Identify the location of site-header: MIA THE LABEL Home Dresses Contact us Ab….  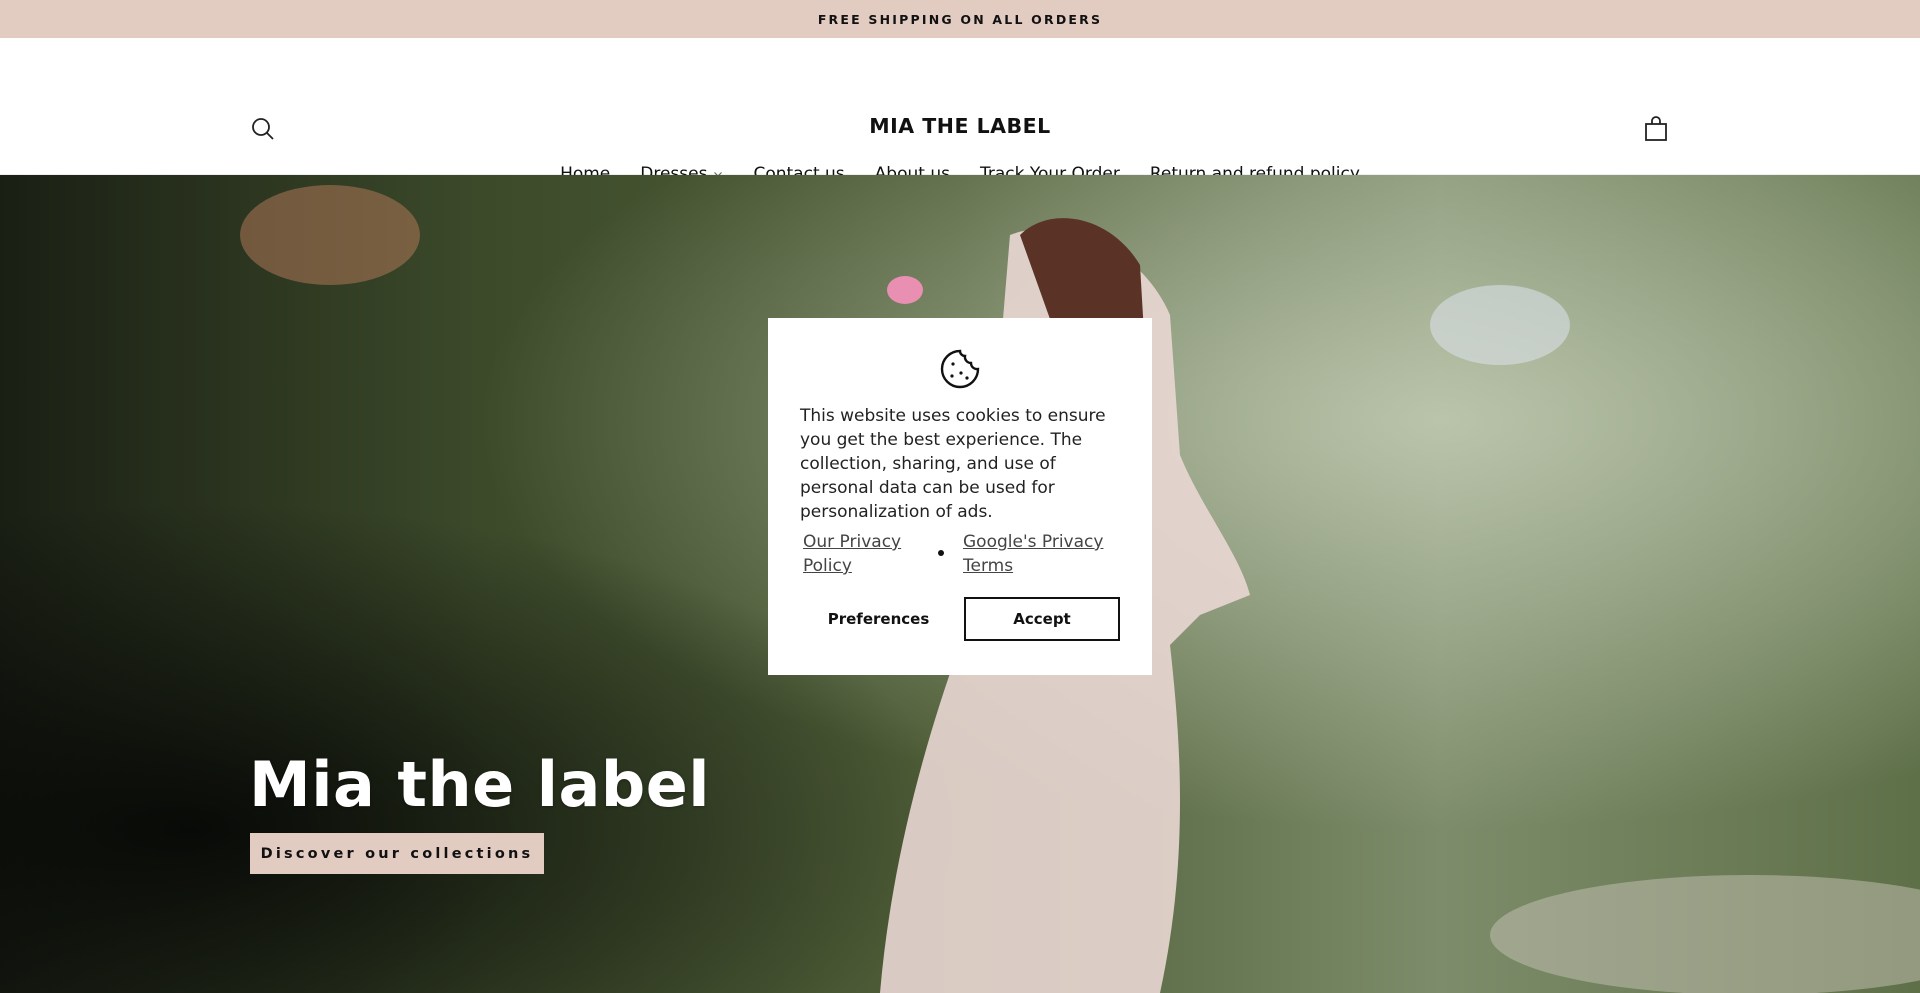
(960, 111).